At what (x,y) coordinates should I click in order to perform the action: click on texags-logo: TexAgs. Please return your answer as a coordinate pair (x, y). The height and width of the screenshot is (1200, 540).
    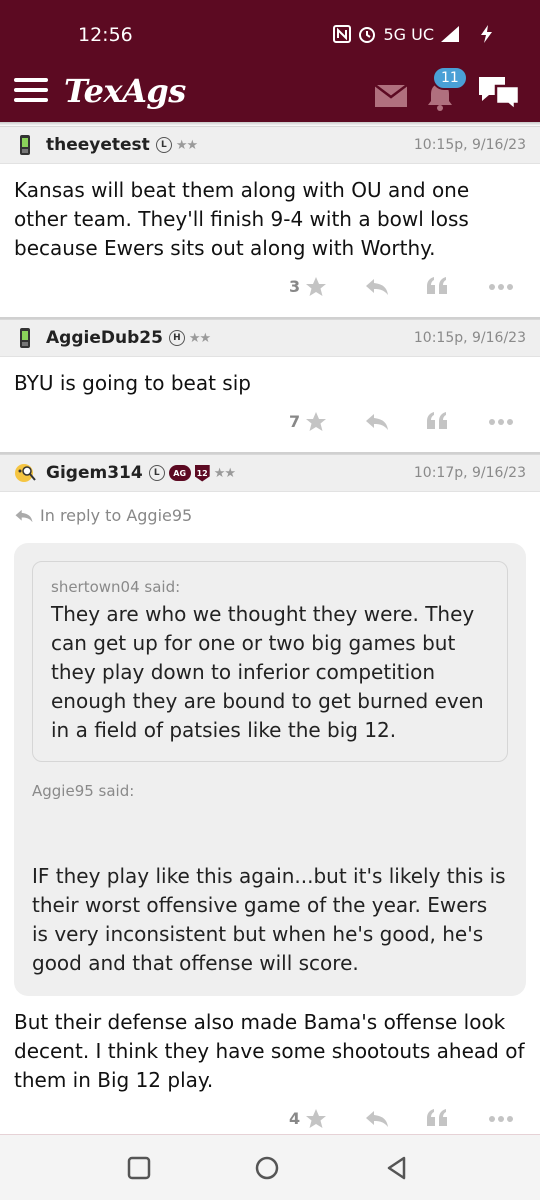
    Looking at the image, I should click on (125, 91).